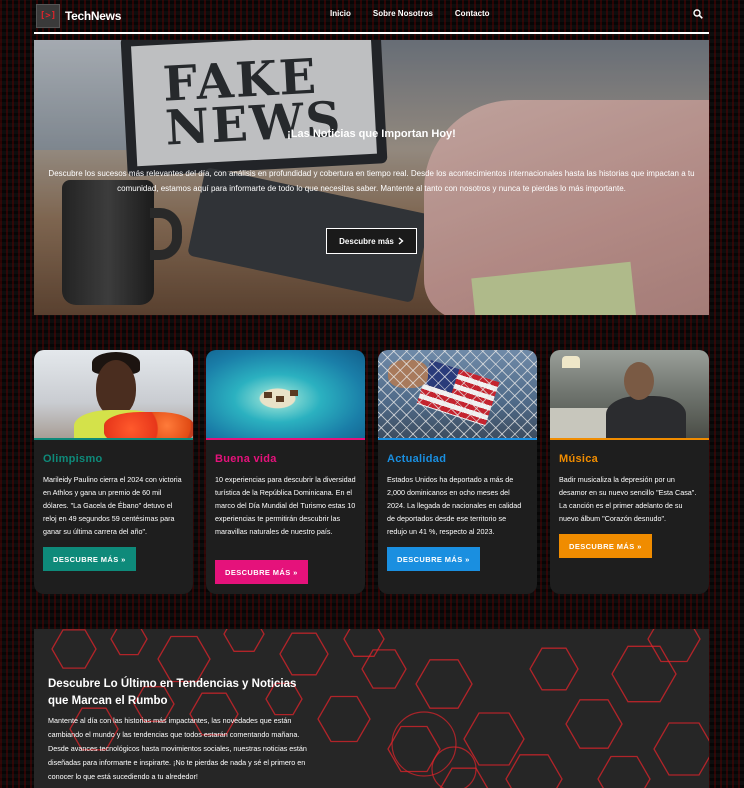 Image resolution: width=744 pixels, height=788 pixels. Describe the element at coordinates (340, 13) in the screenshot. I see `nav-link-inicio: Inicio` at that location.